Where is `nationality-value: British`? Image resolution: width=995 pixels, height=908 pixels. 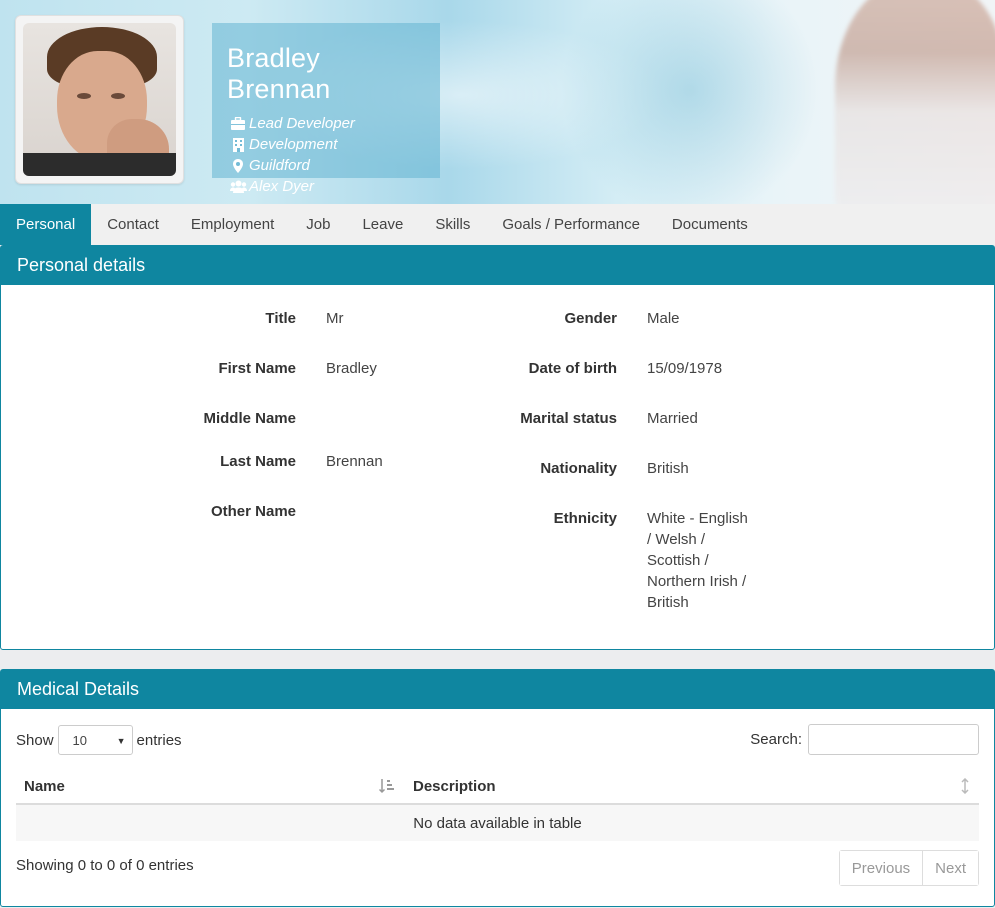
nationality-value: British is located at coordinates (668, 468).